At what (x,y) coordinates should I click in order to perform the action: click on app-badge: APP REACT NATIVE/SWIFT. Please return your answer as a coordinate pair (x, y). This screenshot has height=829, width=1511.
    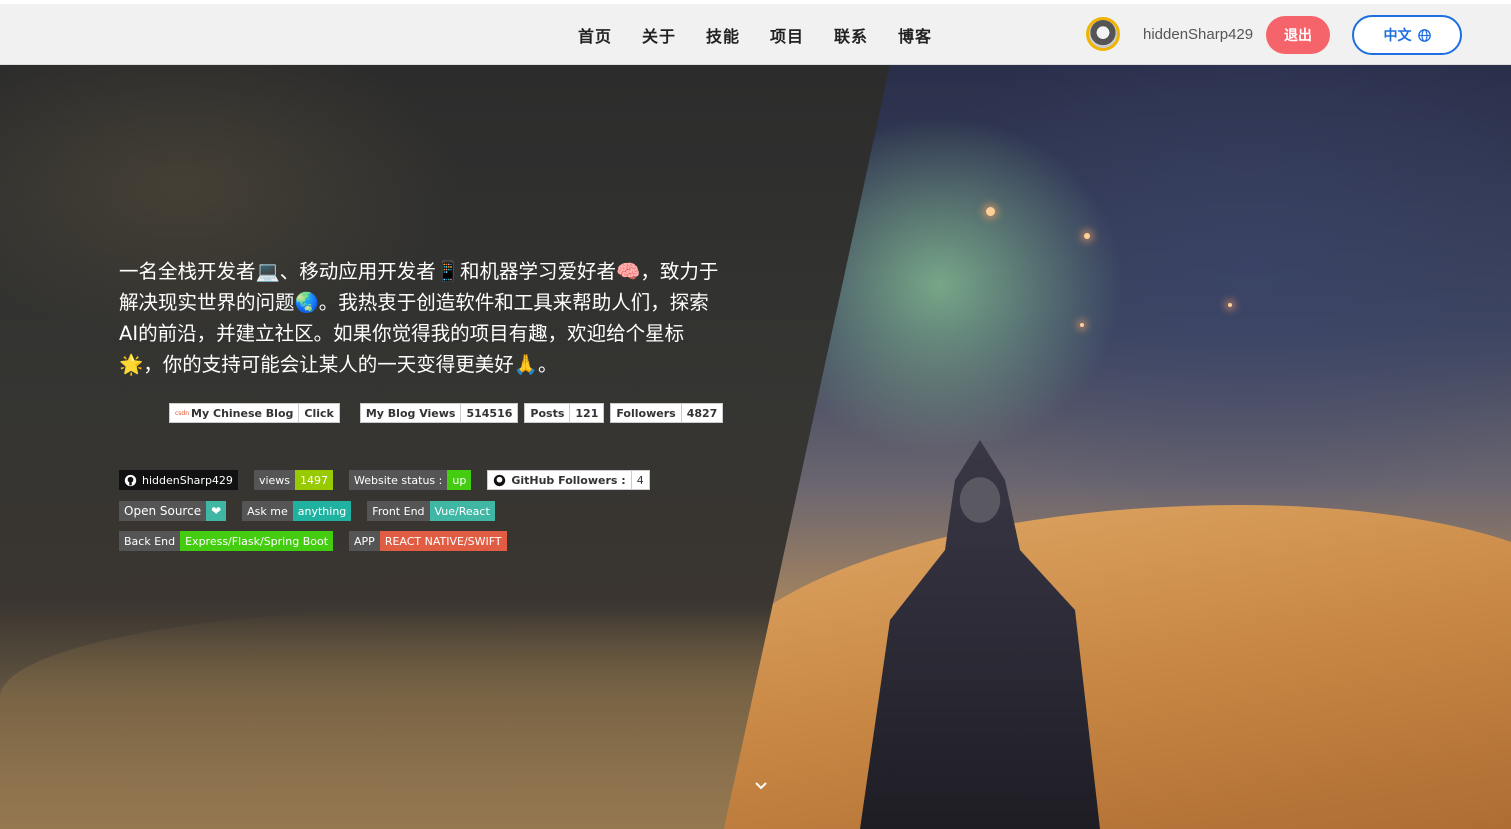
    Looking at the image, I should click on (428, 541).